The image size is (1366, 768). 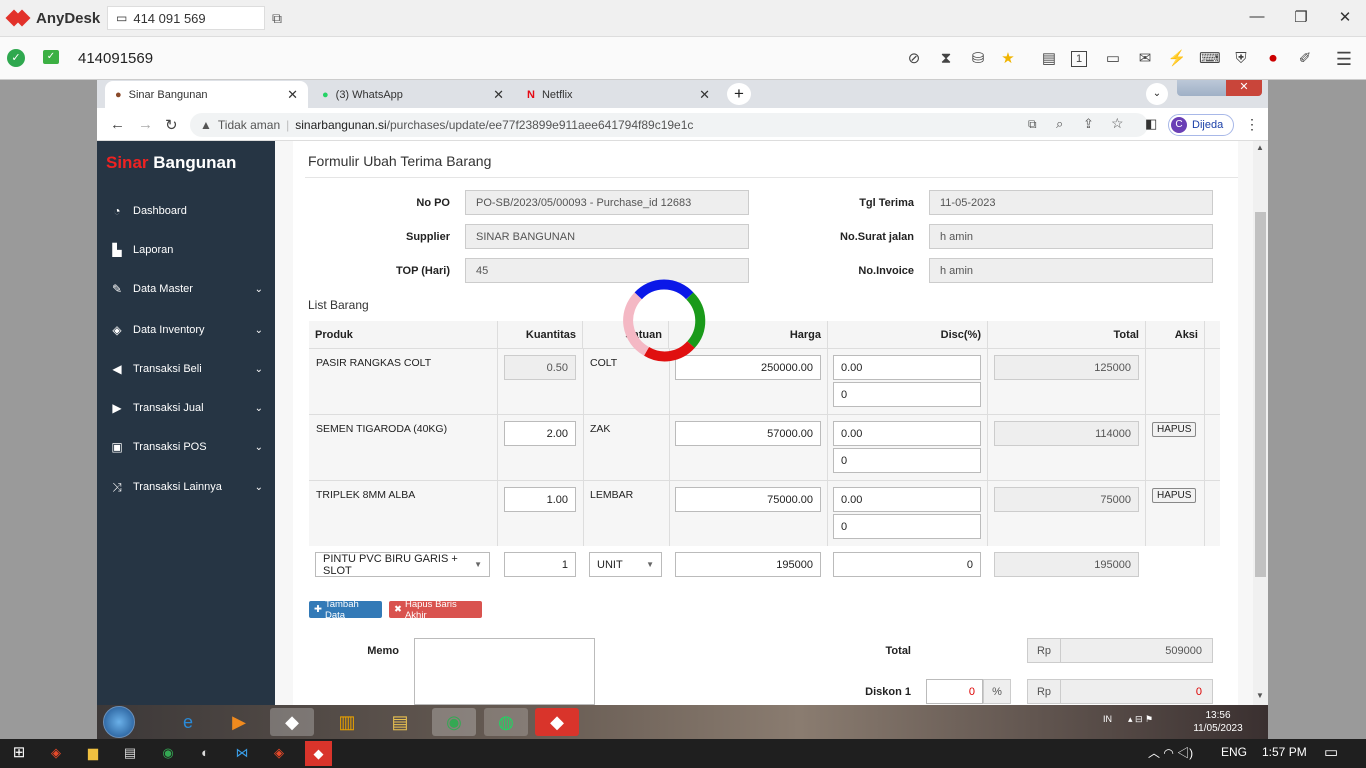 What do you see at coordinates (345, 610) in the screenshot?
I see `tambah-data-button: ✚ Tambah Data` at bounding box center [345, 610].